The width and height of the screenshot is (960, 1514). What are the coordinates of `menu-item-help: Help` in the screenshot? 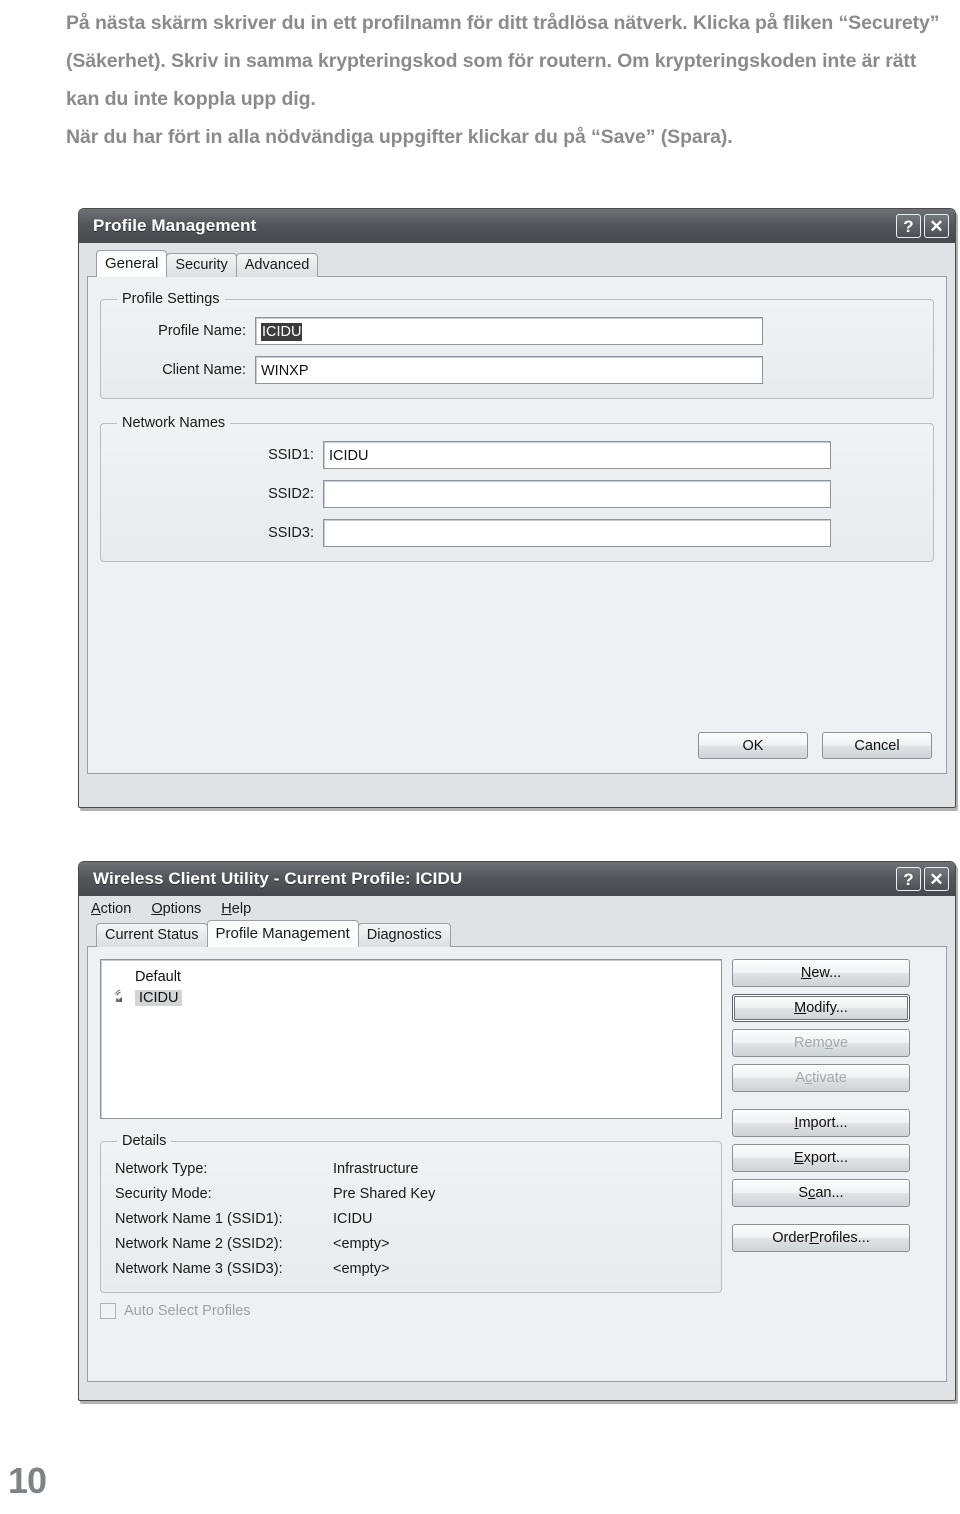 It's located at (236, 909).